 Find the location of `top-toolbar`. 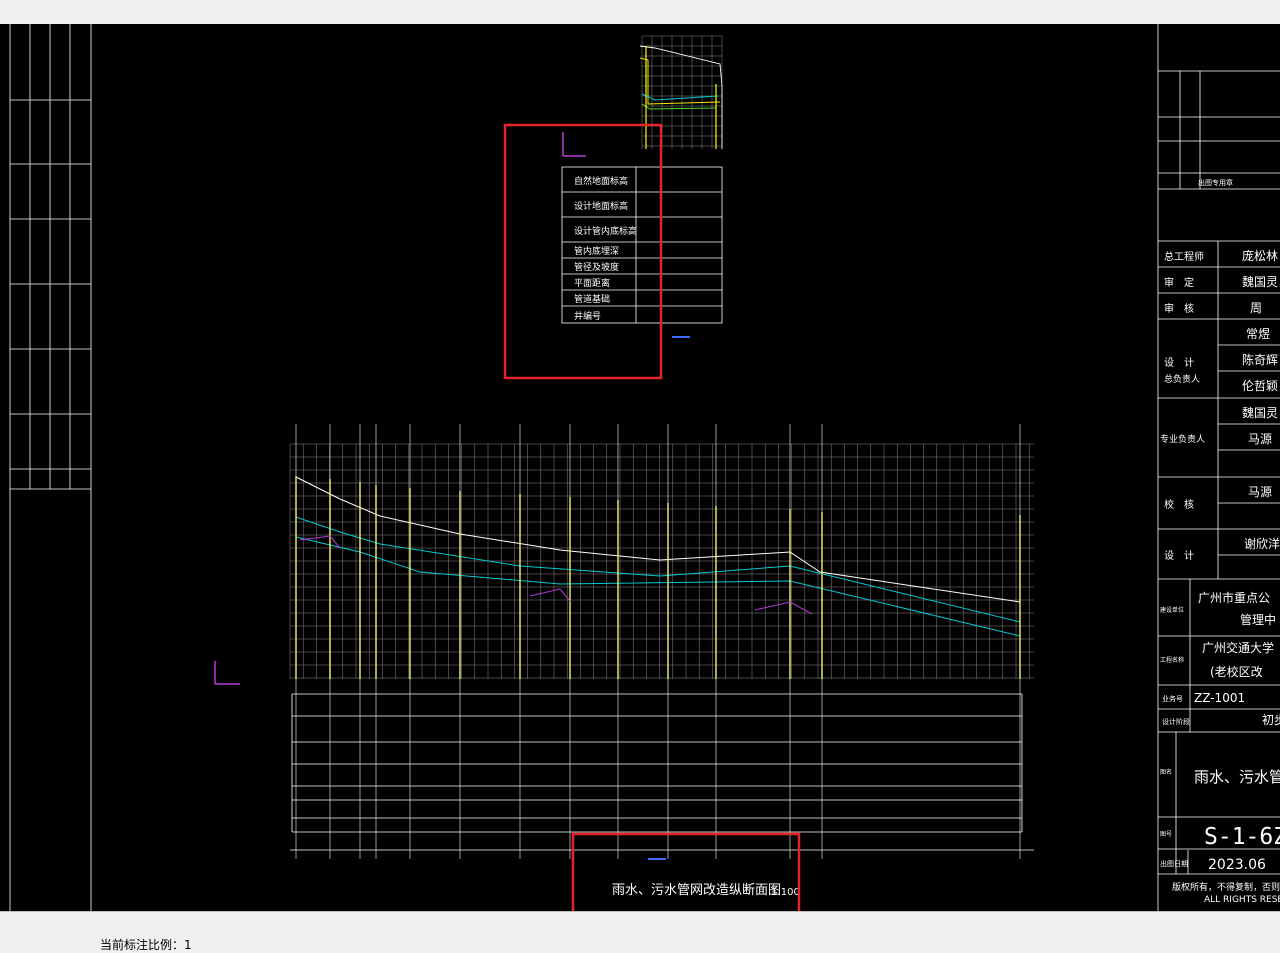

top-toolbar is located at coordinates (640, 12).